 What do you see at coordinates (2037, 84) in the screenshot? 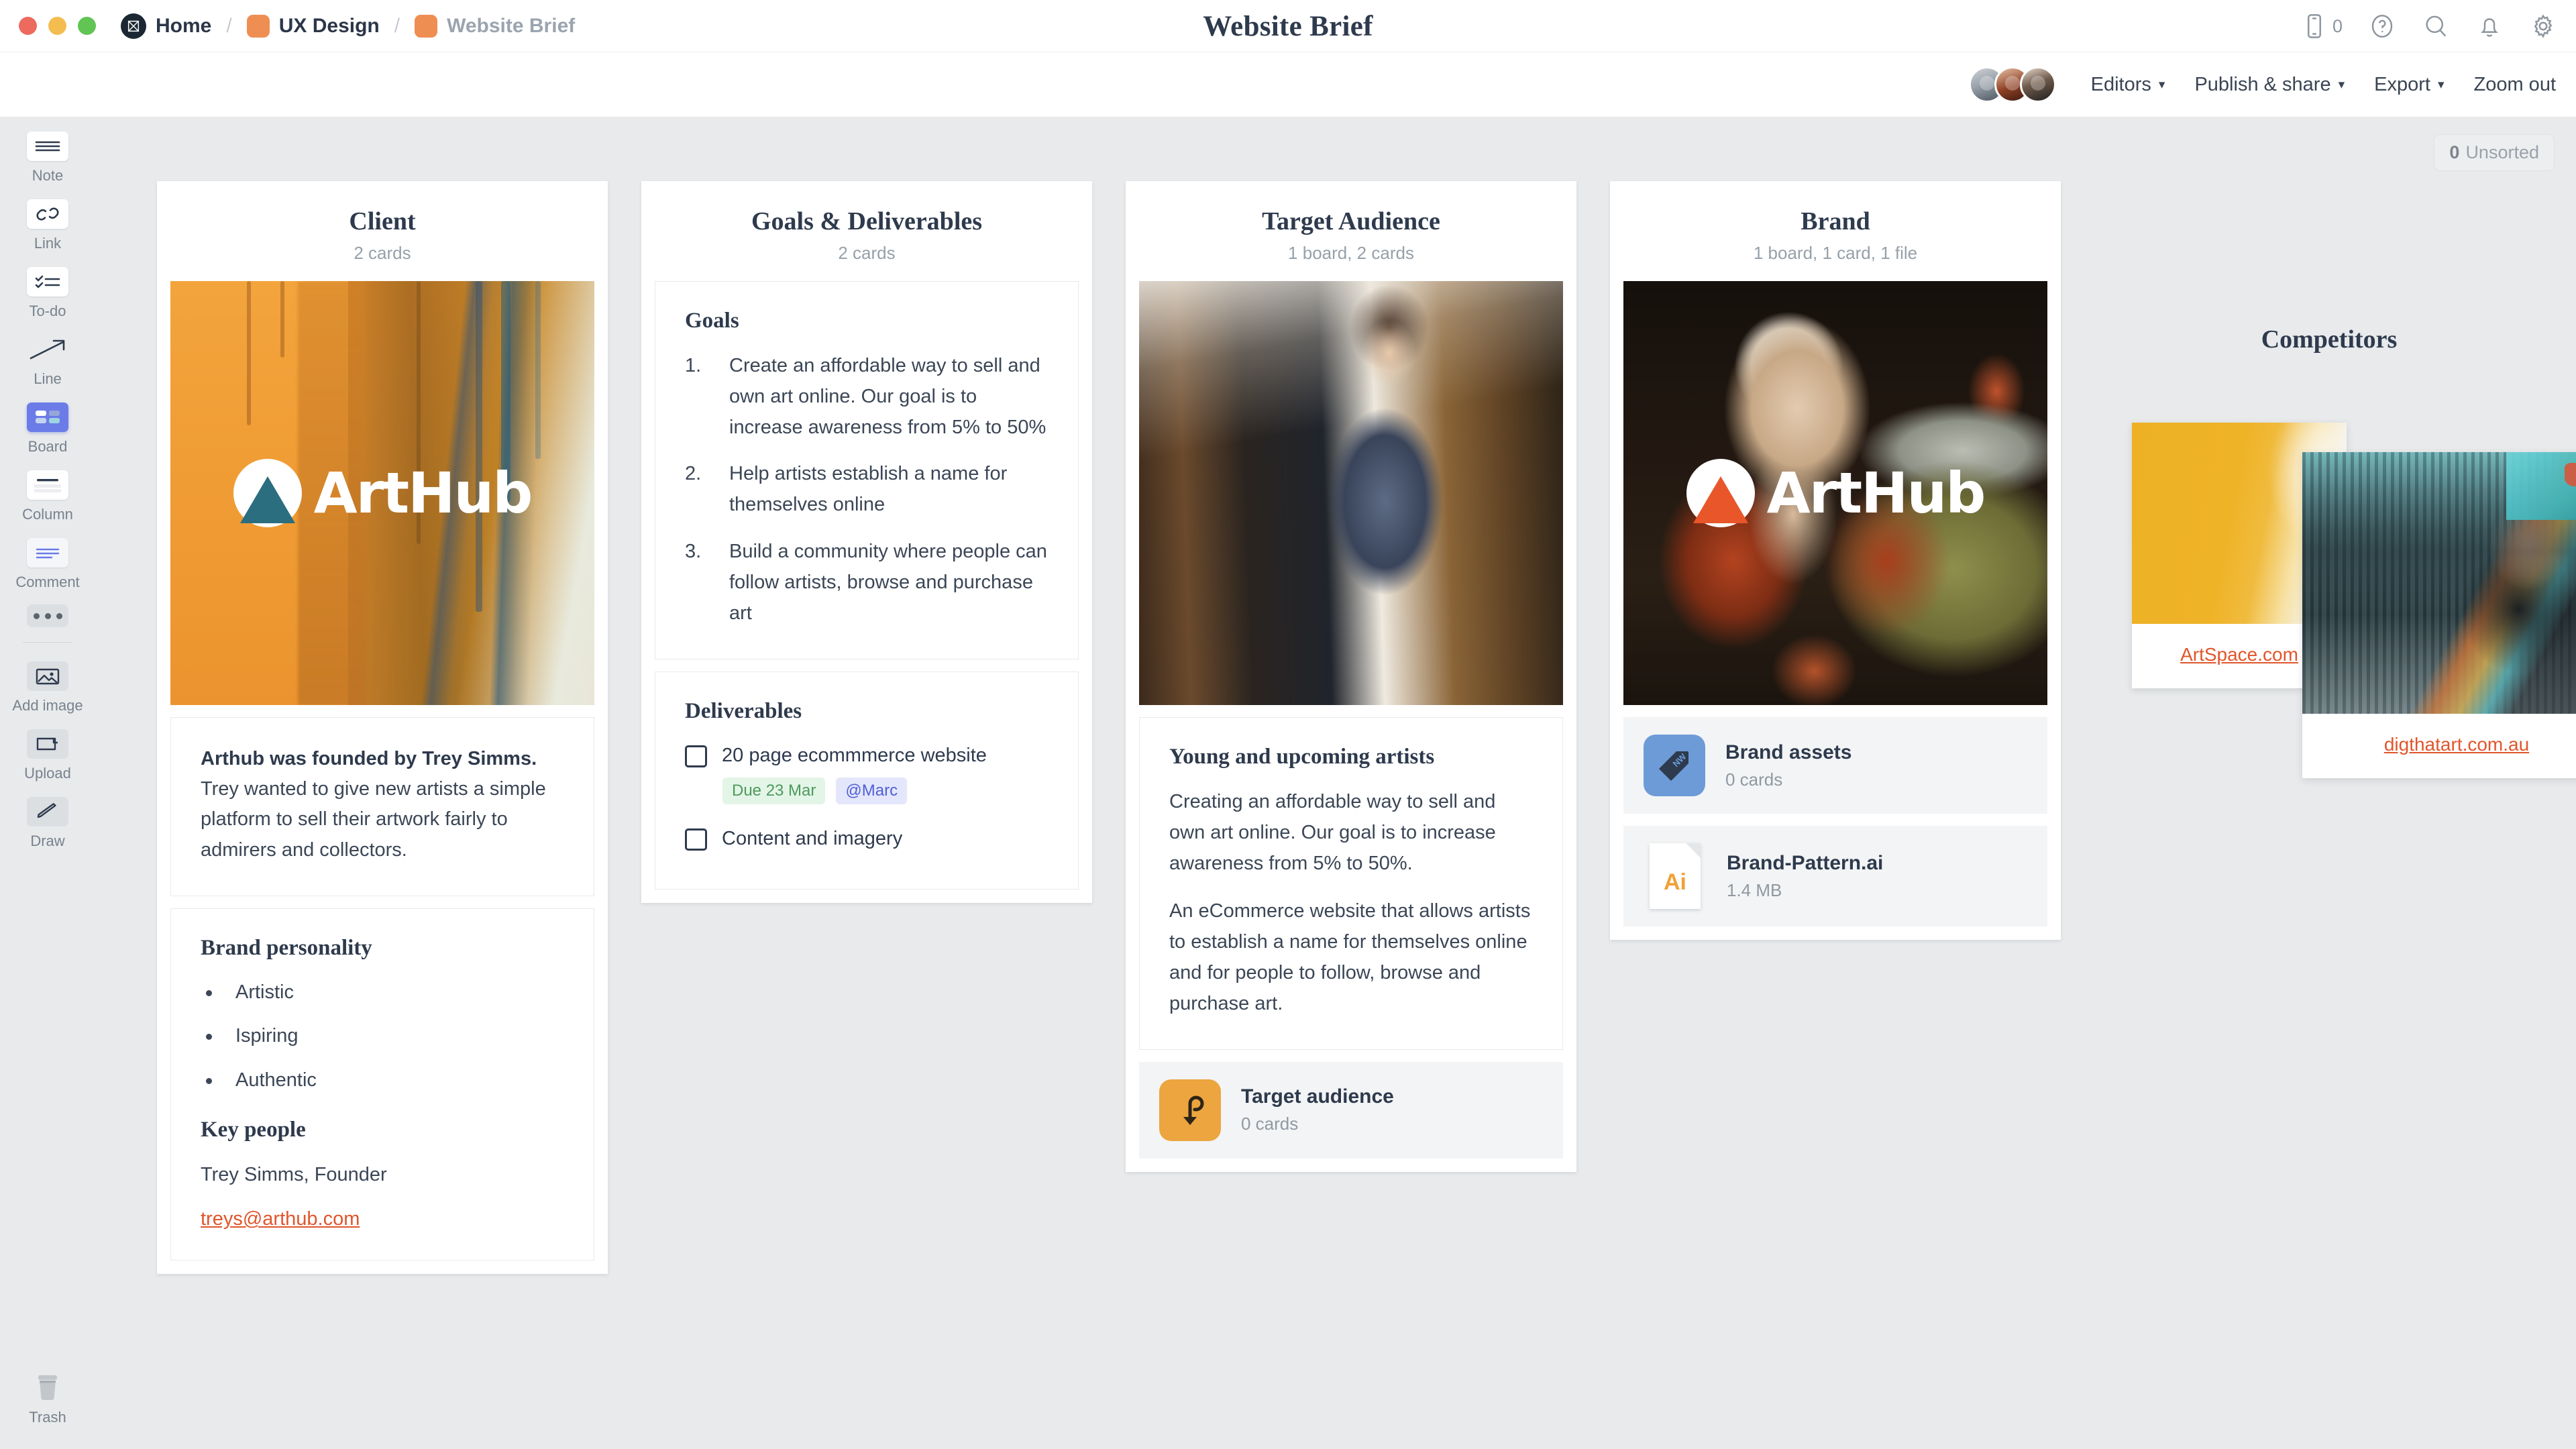
I see `avatar` at bounding box center [2037, 84].